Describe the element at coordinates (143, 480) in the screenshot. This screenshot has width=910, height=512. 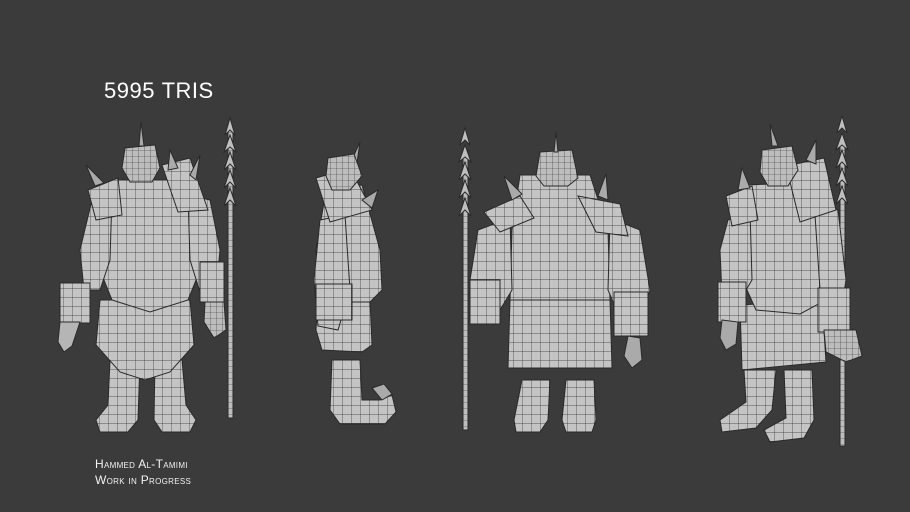
I see `progress-status: Work in Progress` at that location.